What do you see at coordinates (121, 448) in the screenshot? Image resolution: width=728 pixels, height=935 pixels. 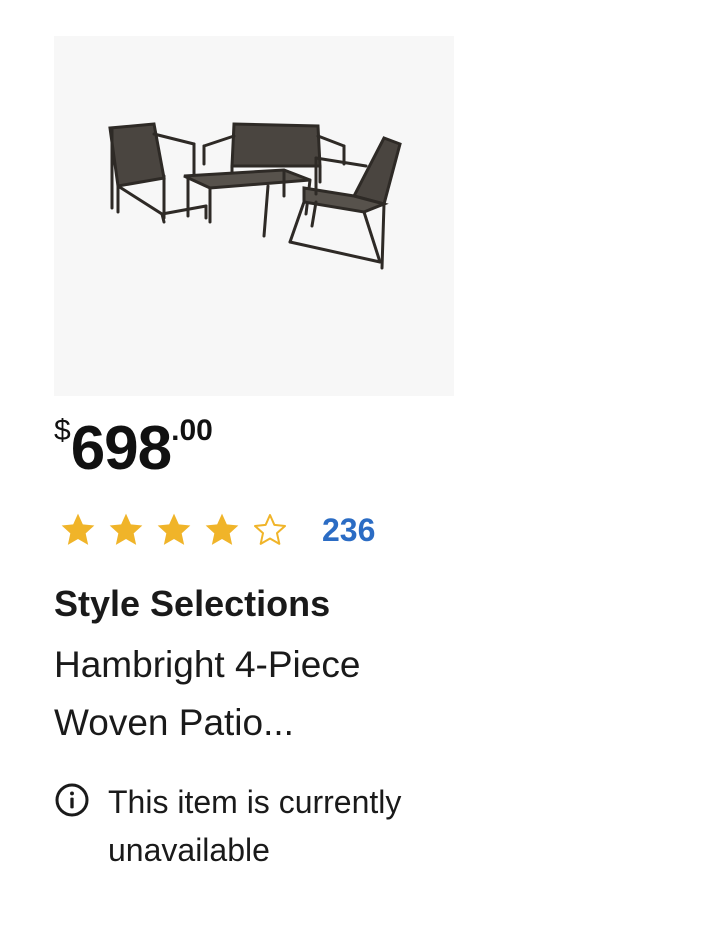 I see `price-whole: 698` at bounding box center [121, 448].